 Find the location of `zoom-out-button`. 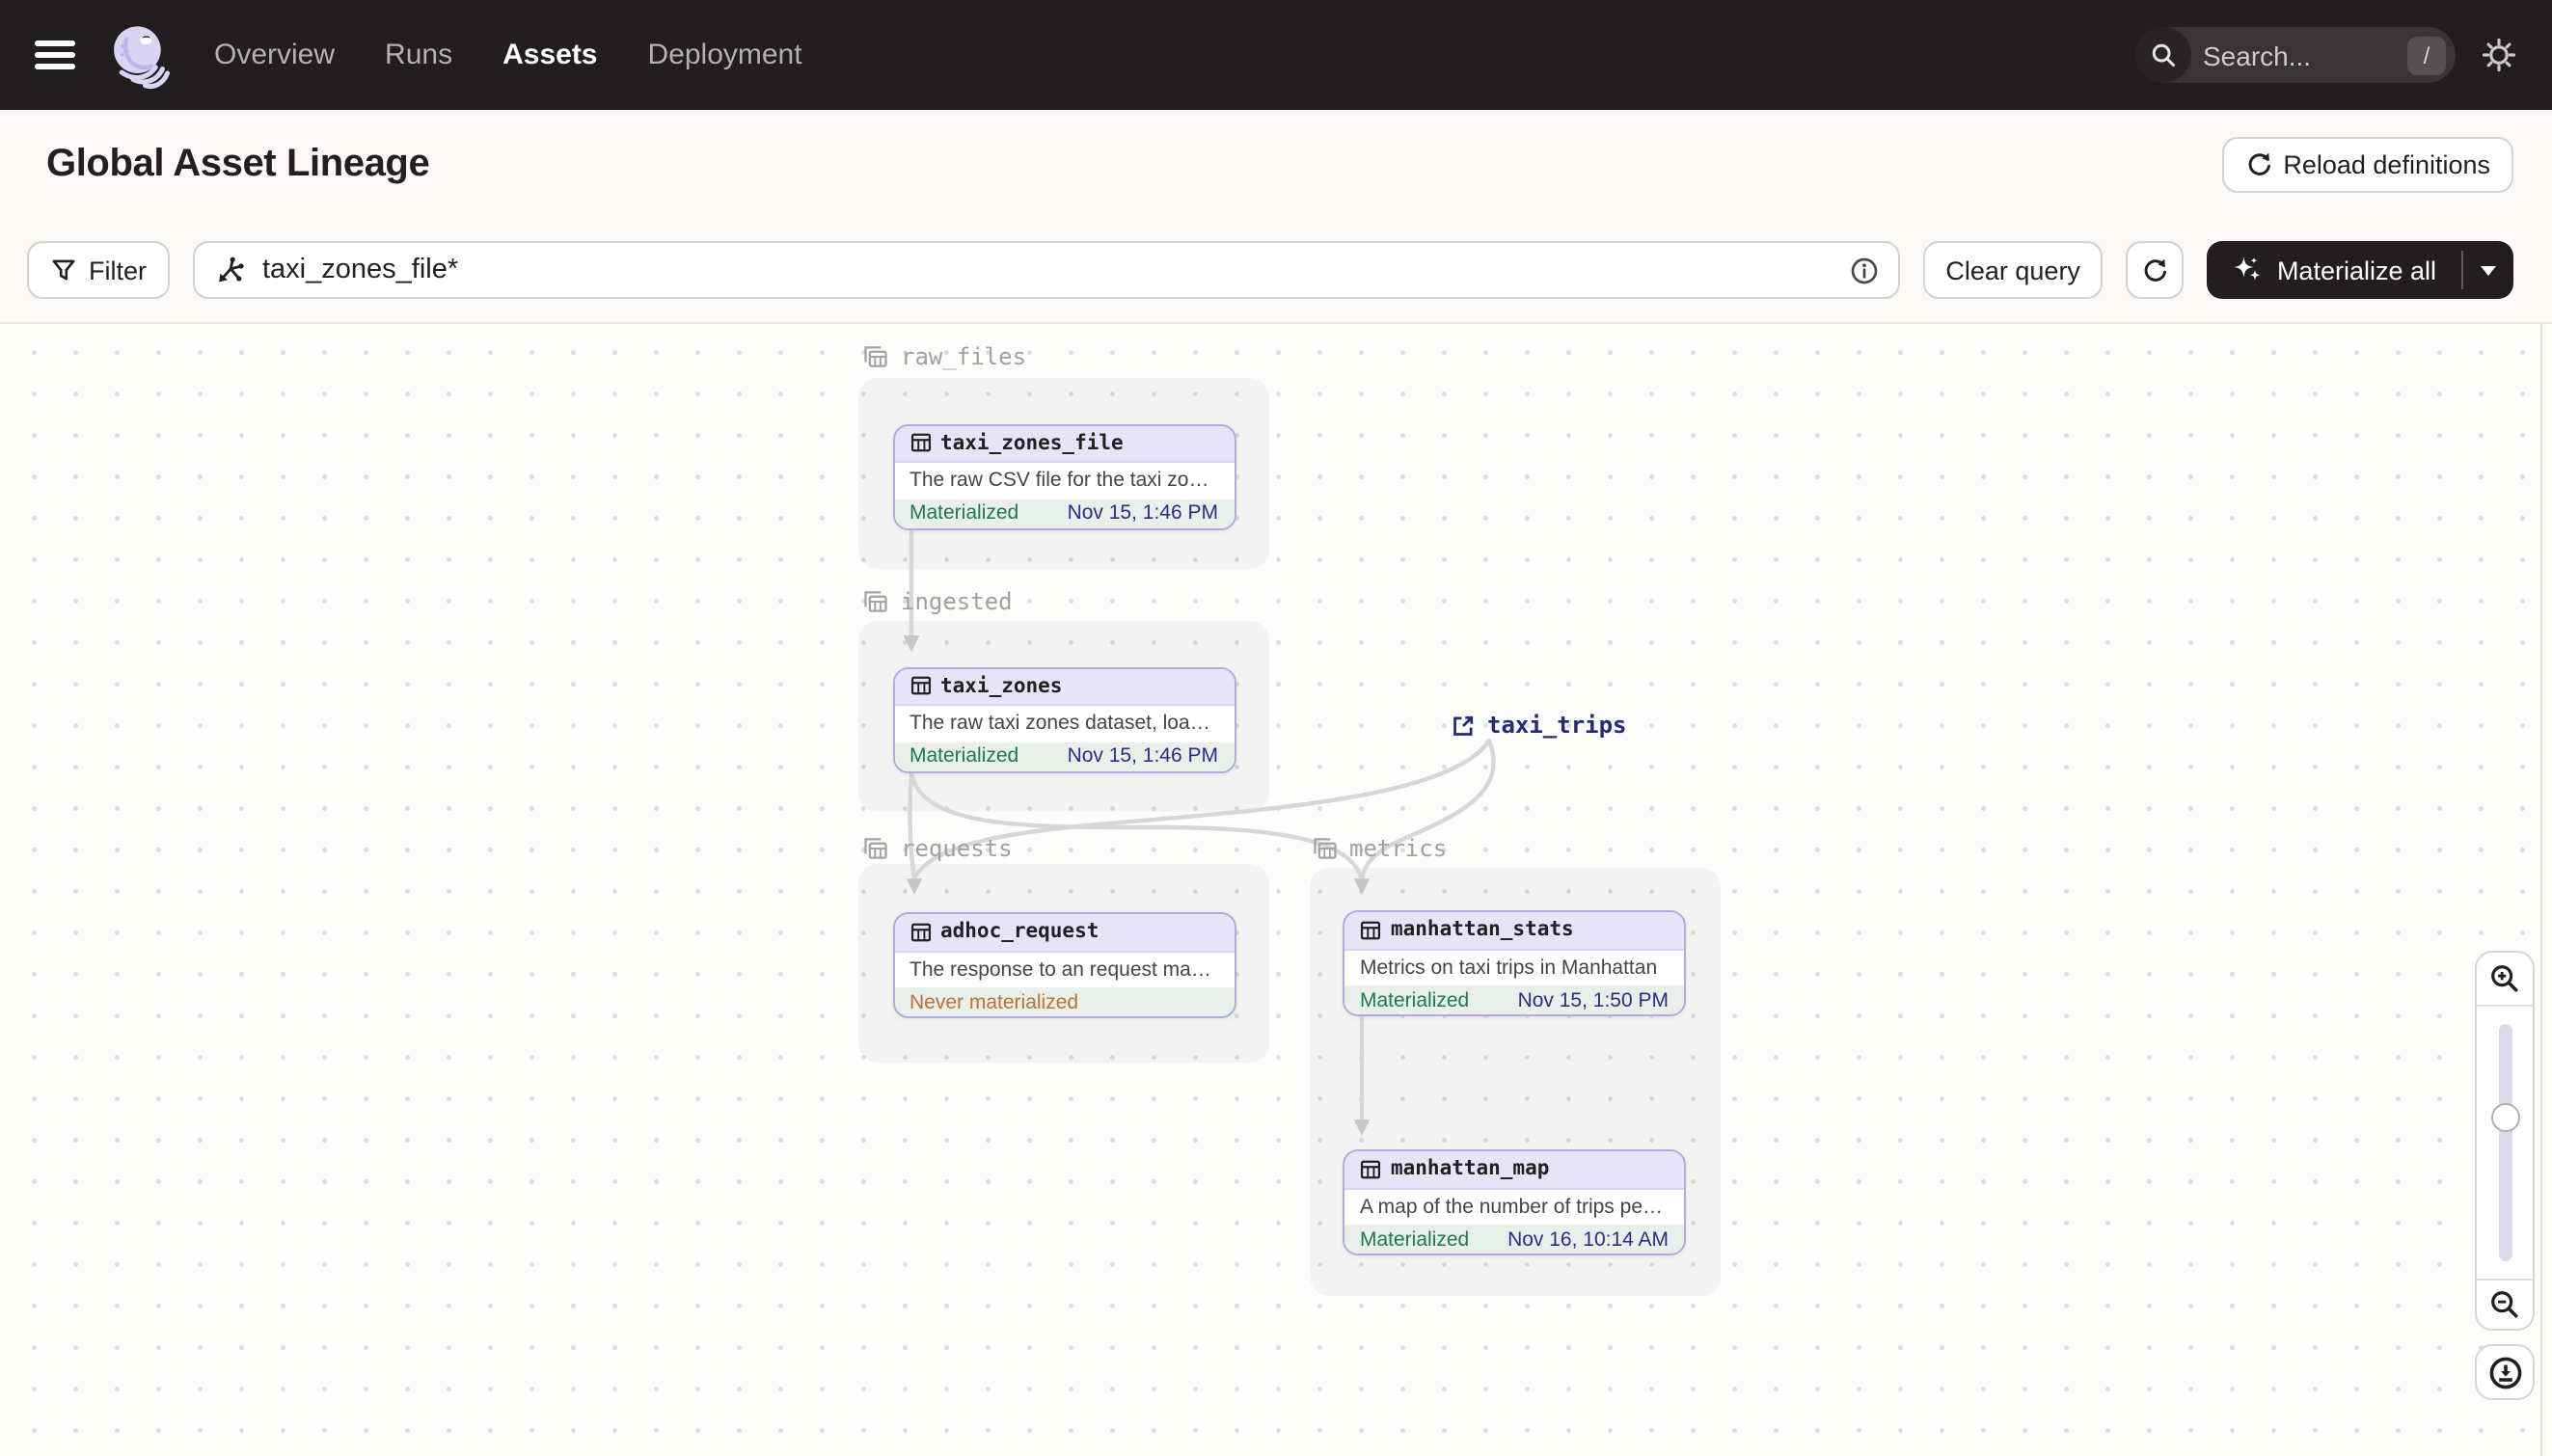

zoom-out-button is located at coordinates (2505, 1305).